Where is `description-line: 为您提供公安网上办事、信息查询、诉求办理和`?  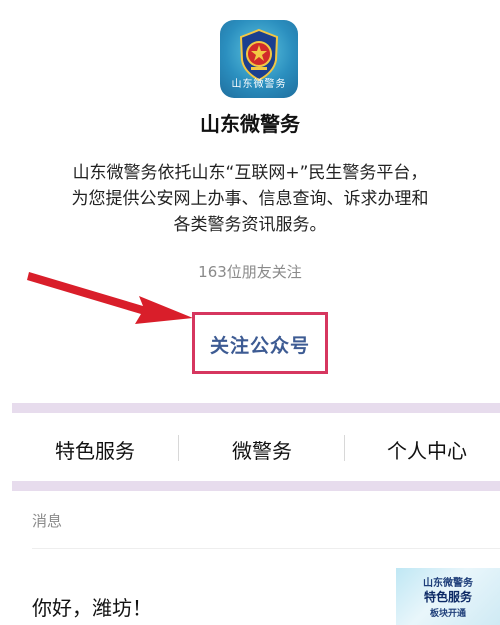 description-line: 为您提供公安网上办事、信息查询、诉求办理和 is located at coordinates (250, 199).